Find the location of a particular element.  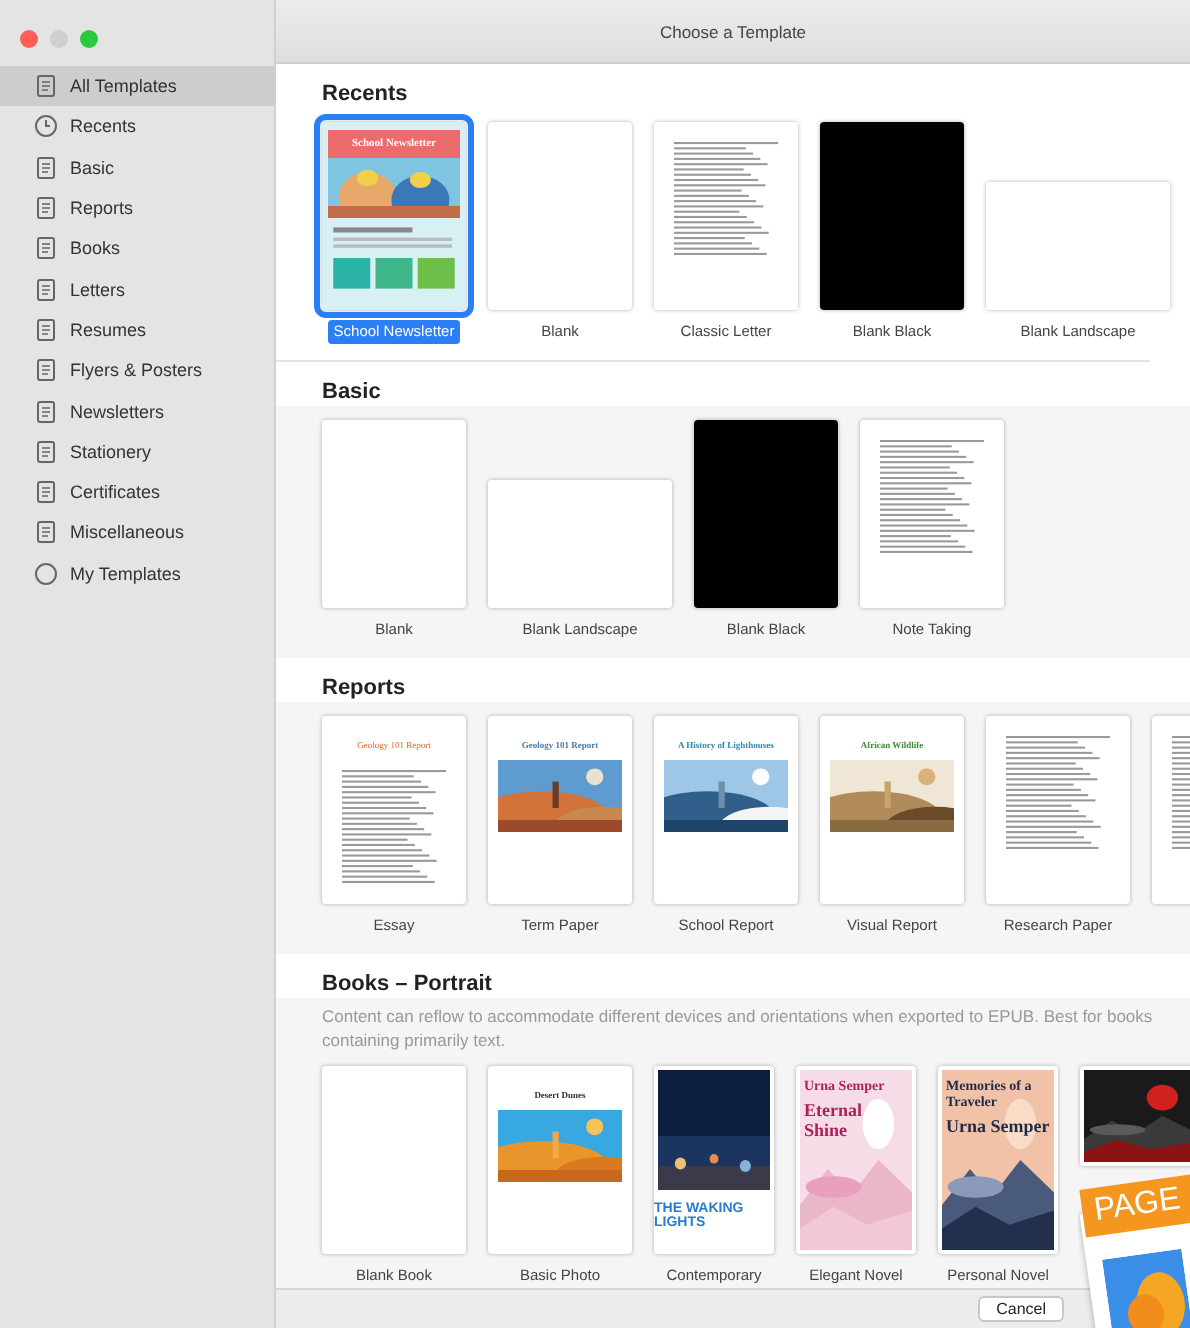

book-cover-text: Eternal Shine is located at coordinates (834, 1120).